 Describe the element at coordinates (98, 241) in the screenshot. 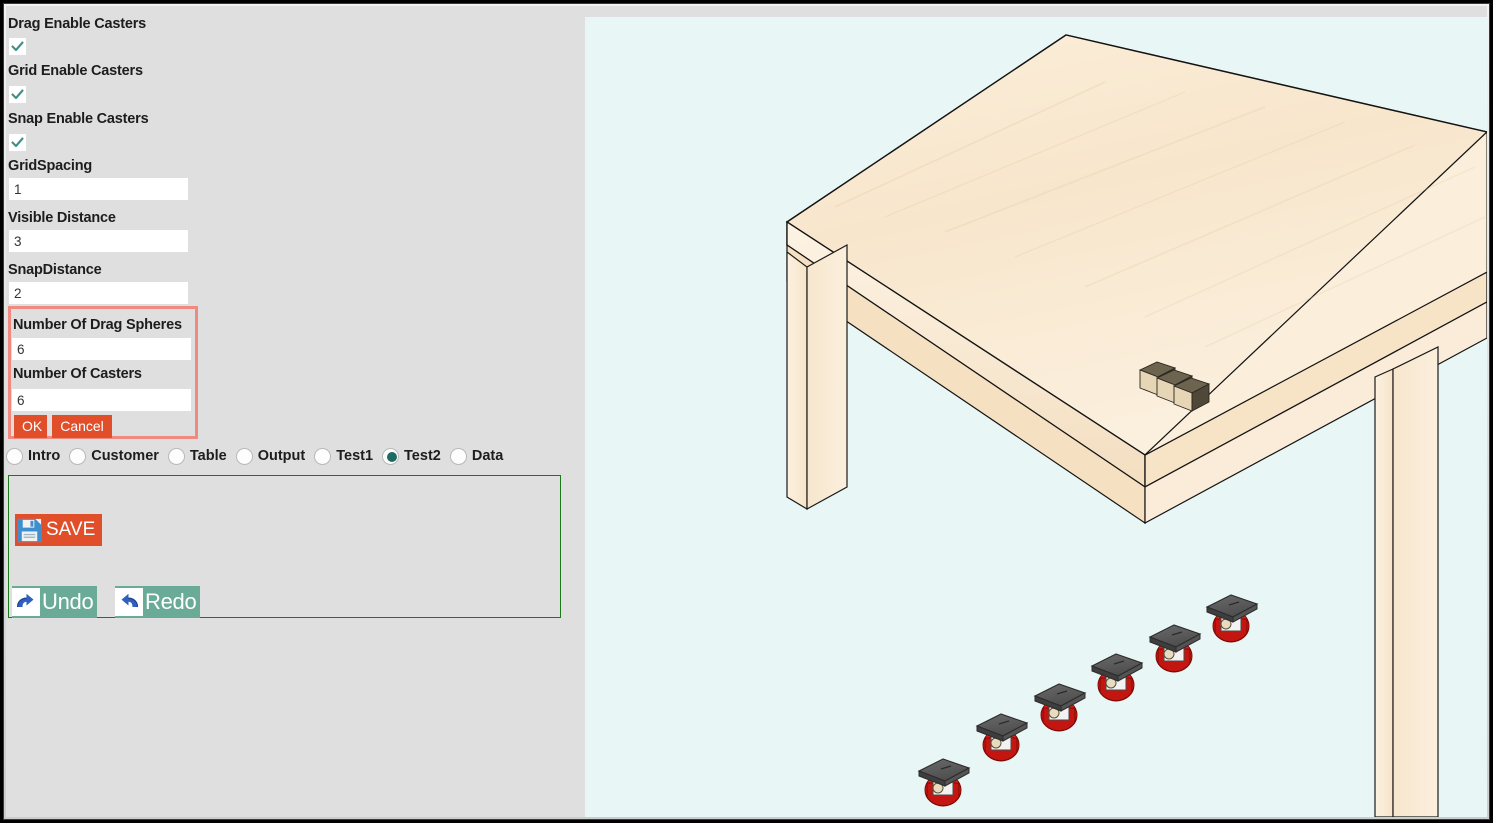

I see `visible-distance-input` at that location.